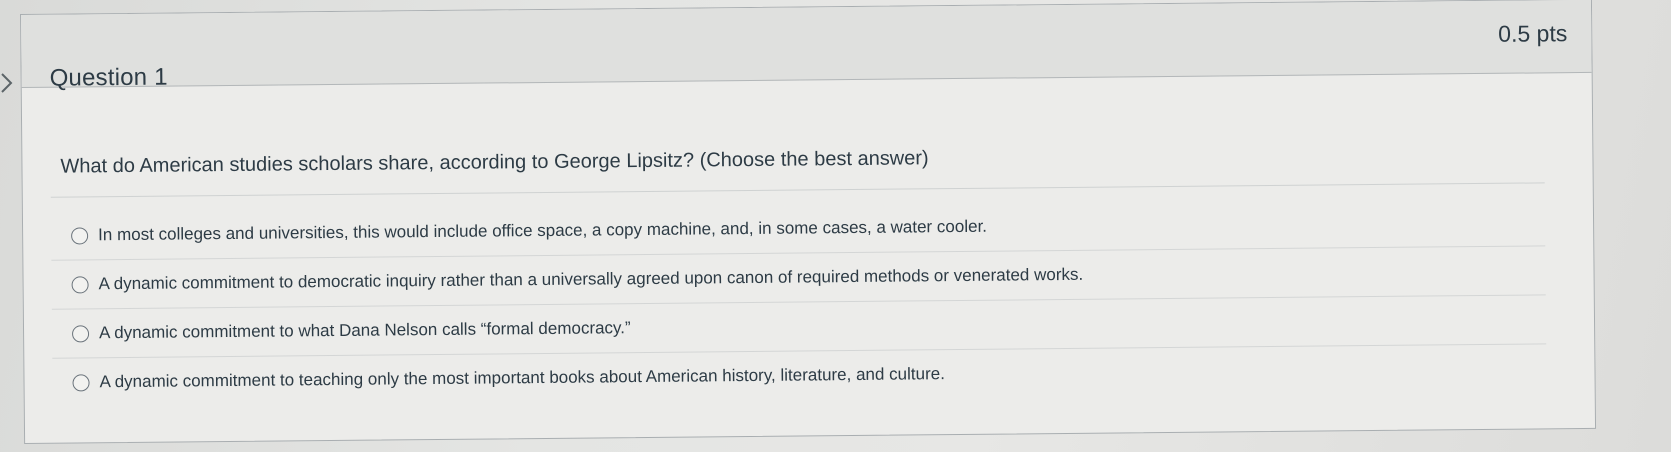  Describe the element at coordinates (7, 83) in the screenshot. I see `chevron-right-icon` at that location.